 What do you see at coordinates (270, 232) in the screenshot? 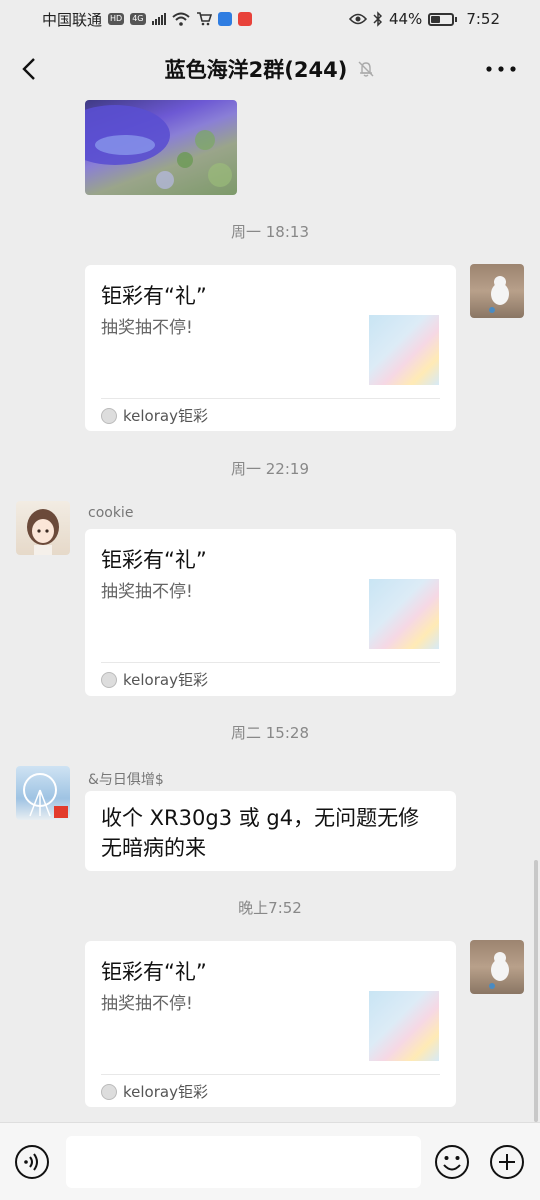
I see `timestamp: 周一 18:13` at bounding box center [270, 232].